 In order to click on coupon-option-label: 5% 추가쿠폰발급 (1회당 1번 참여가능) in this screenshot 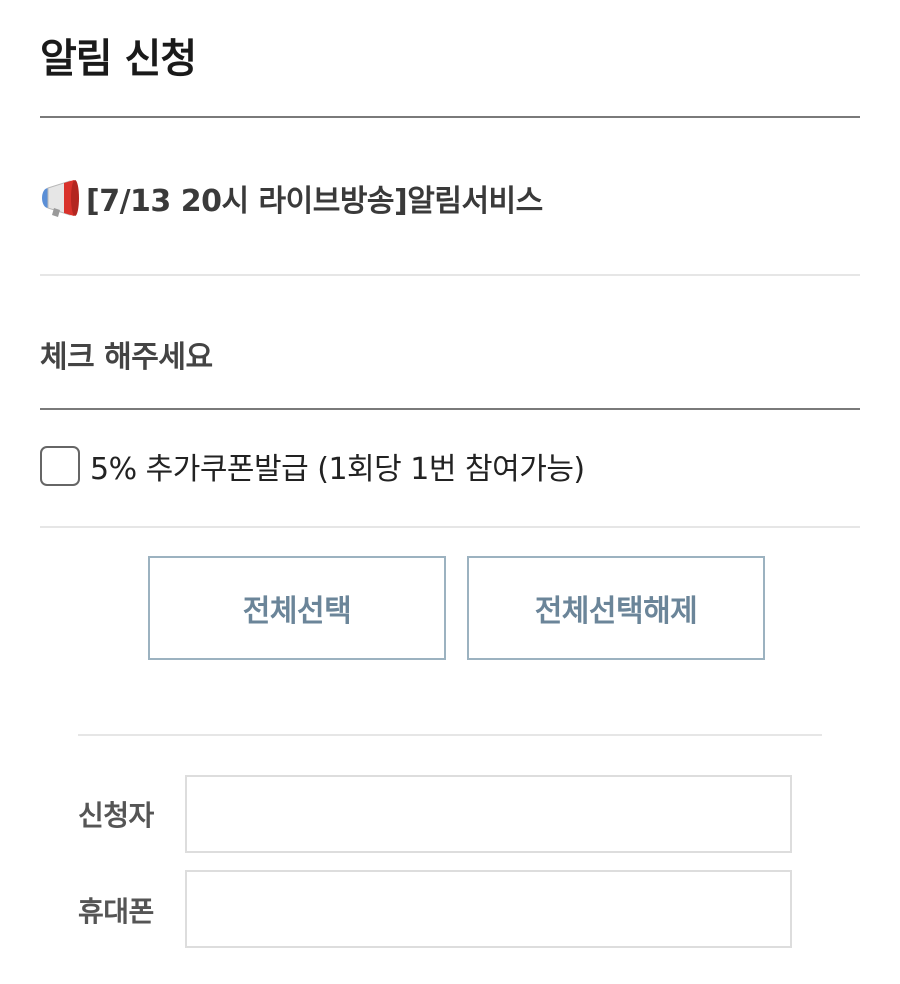, I will do `click(337, 469)`.